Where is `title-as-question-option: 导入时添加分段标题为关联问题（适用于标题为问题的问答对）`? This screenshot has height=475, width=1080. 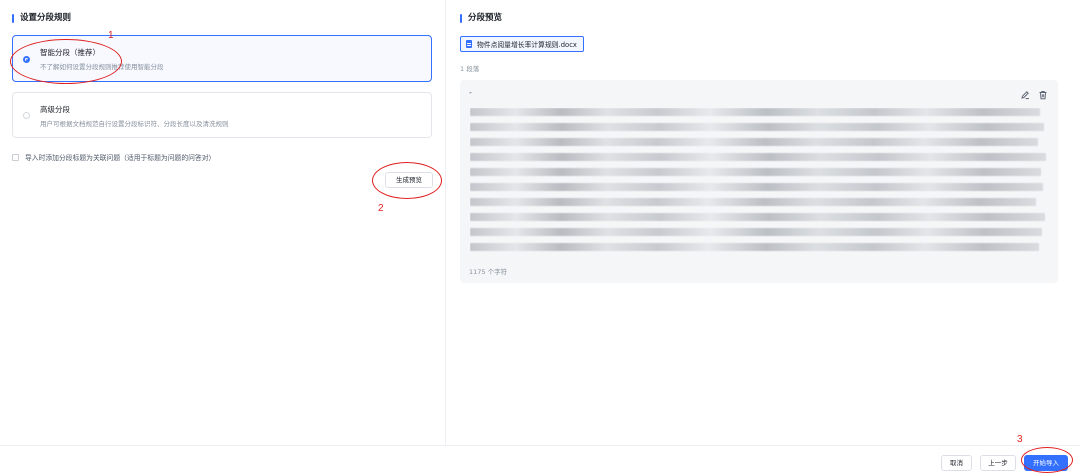 title-as-question-option: 导入时添加分段标题为关联问题（适用于标题为问题的问答对） is located at coordinates (113, 157).